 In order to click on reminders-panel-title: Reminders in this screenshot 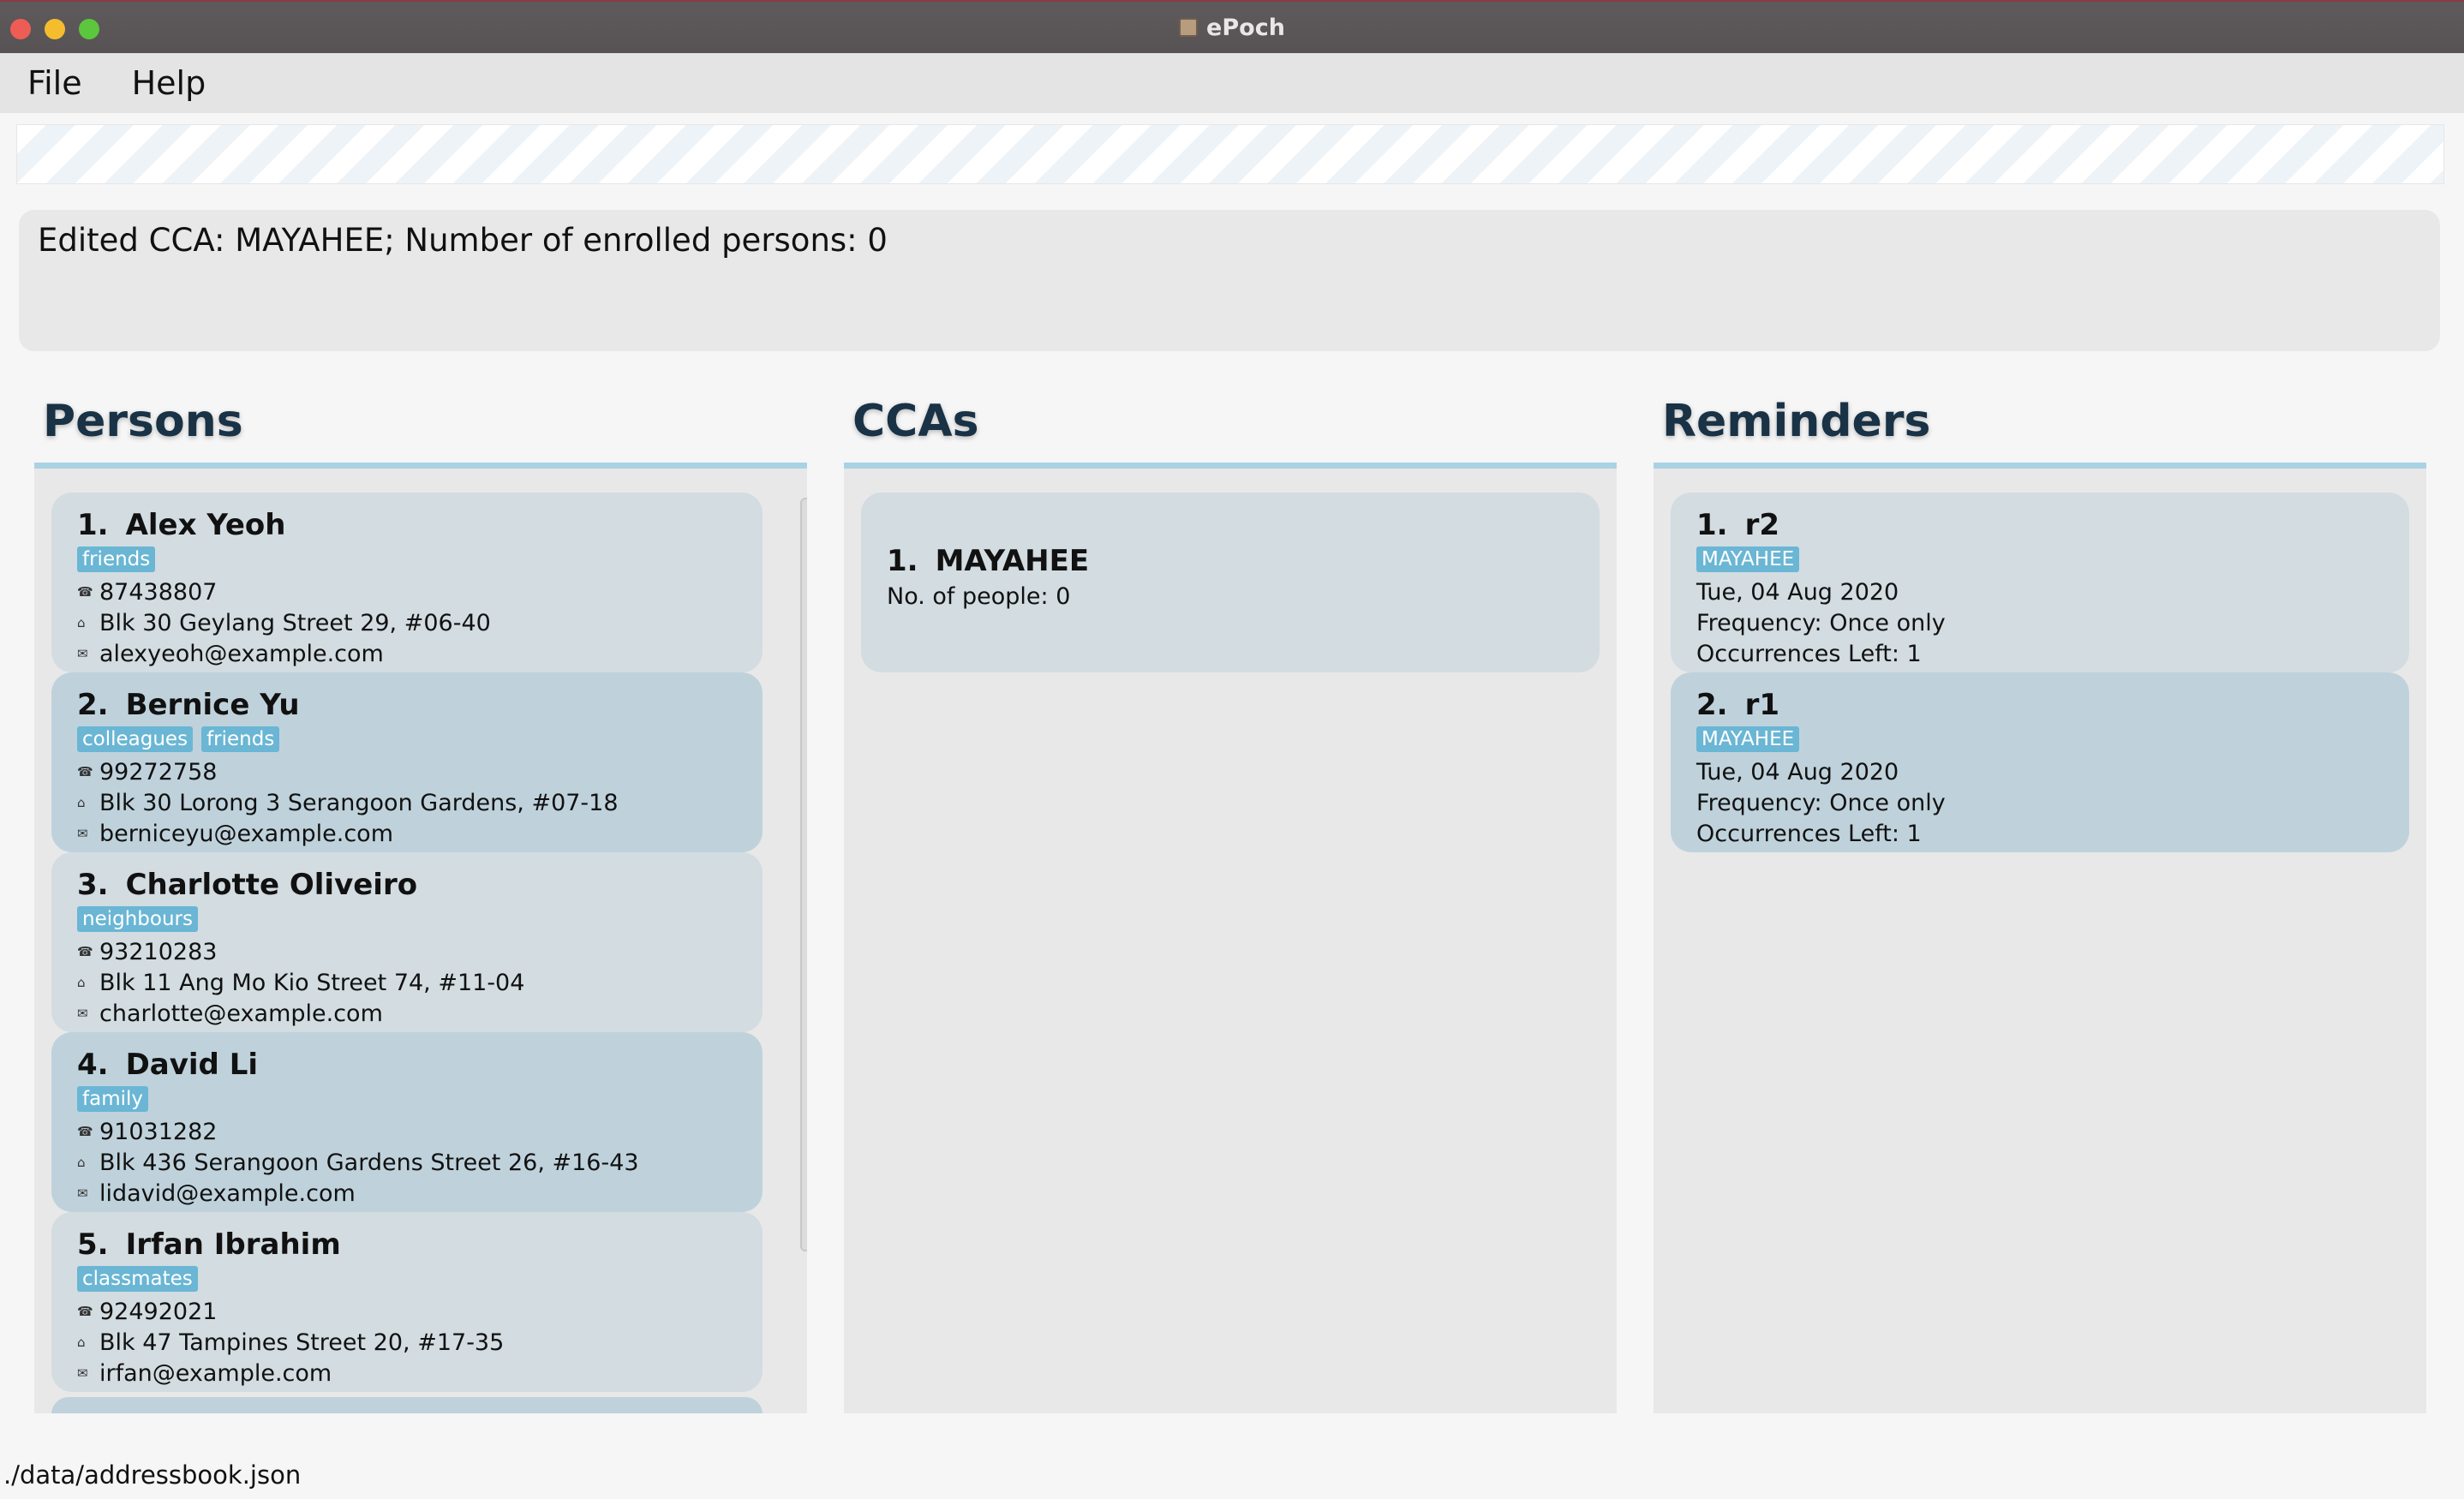, I will do `click(1796, 421)`.